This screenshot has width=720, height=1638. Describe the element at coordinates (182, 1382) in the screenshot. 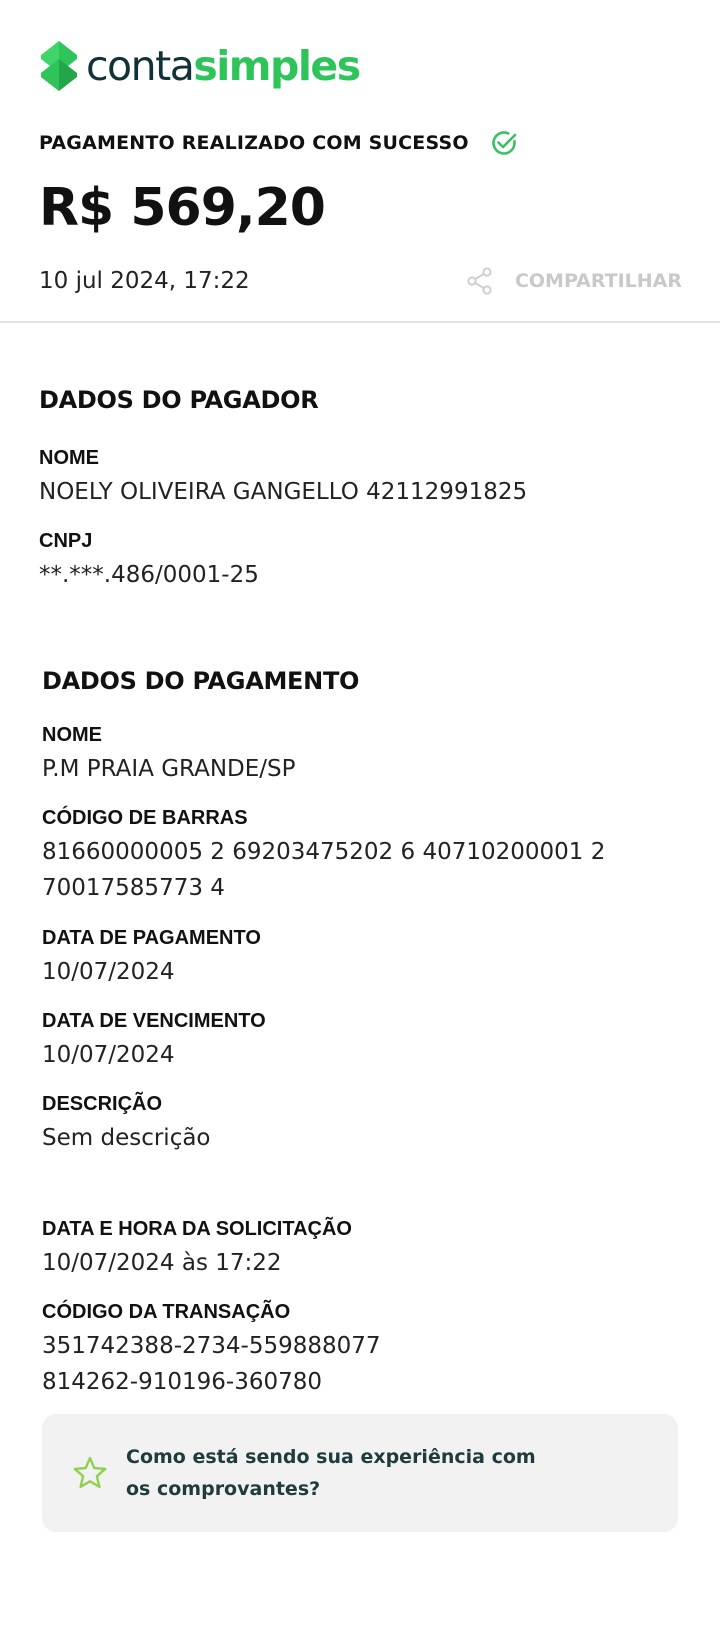

I see `field-value-line2: 814262-910196-360780` at that location.